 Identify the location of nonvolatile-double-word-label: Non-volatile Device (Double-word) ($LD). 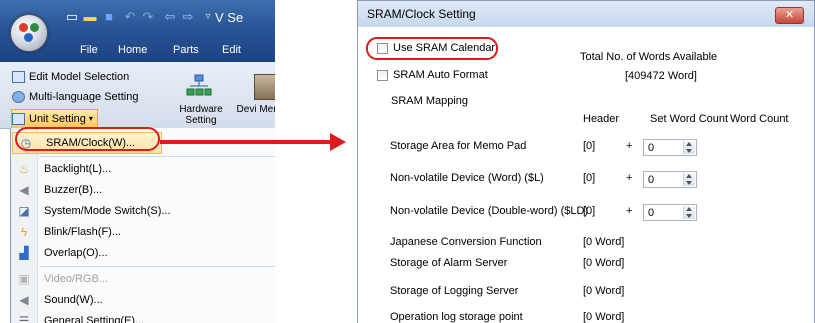
(489, 211).